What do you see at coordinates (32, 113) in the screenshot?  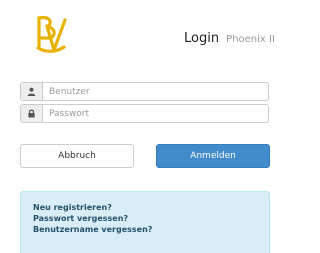 I see `lock-icon` at bounding box center [32, 113].